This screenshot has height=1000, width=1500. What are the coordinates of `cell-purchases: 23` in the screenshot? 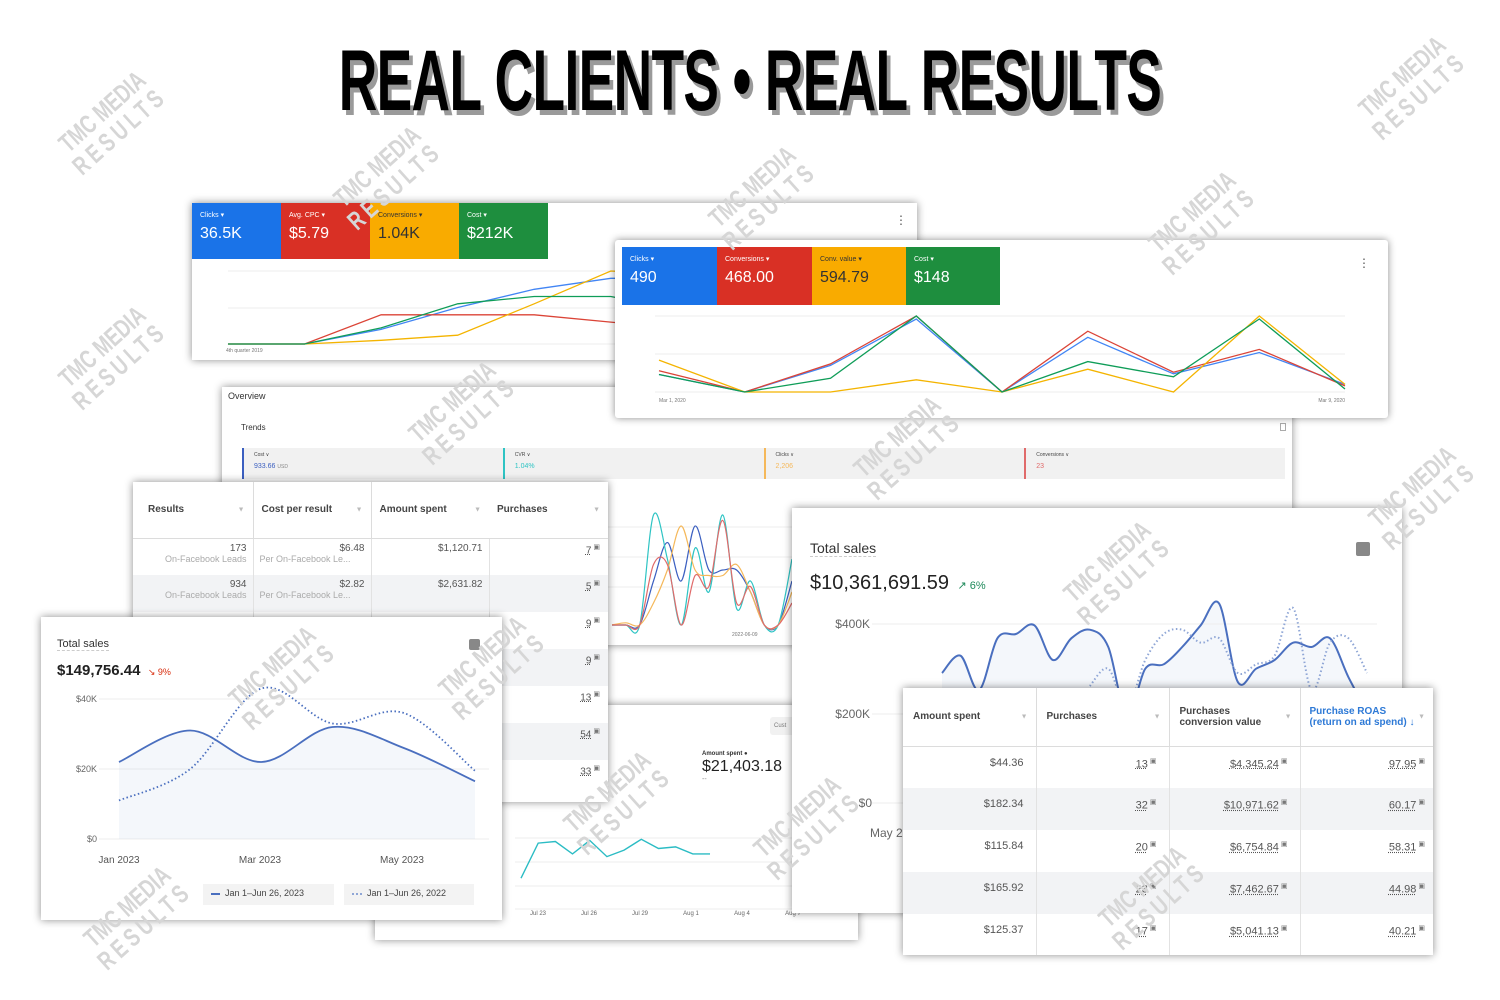 It's located at (1142, 890).